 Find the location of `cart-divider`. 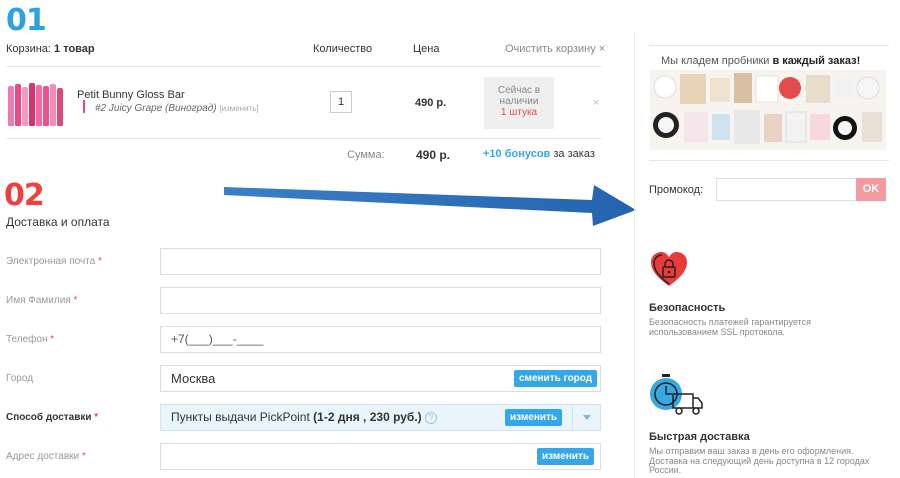

cart-divider is located at coordinates (304, 66).